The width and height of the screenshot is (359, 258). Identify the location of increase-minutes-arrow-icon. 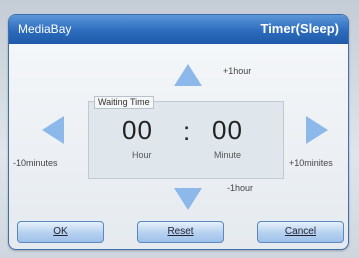
(317, 130).